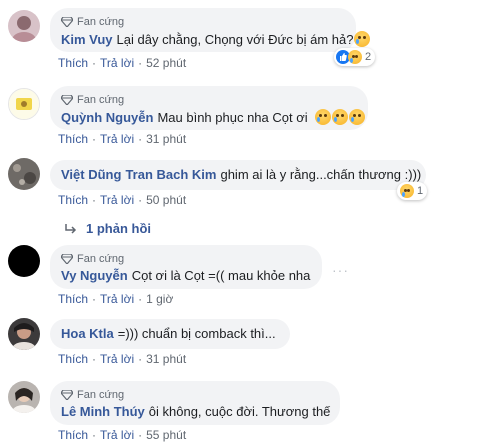  I want to click on comment-actions: Thích · Trả lời · 52 phút, so click(122, 63).